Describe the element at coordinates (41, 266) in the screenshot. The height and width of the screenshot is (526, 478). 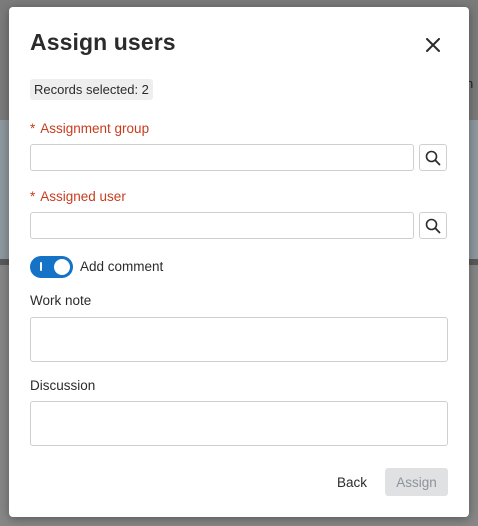
I see `toggle-on-indicator` at that location.